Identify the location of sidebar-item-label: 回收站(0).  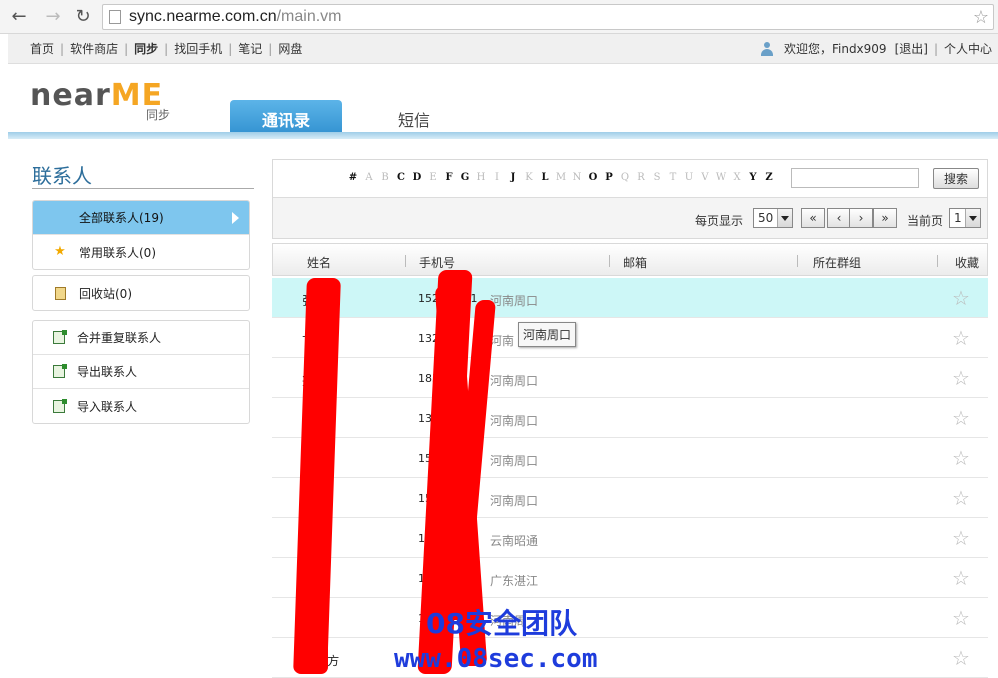
(105, 293).